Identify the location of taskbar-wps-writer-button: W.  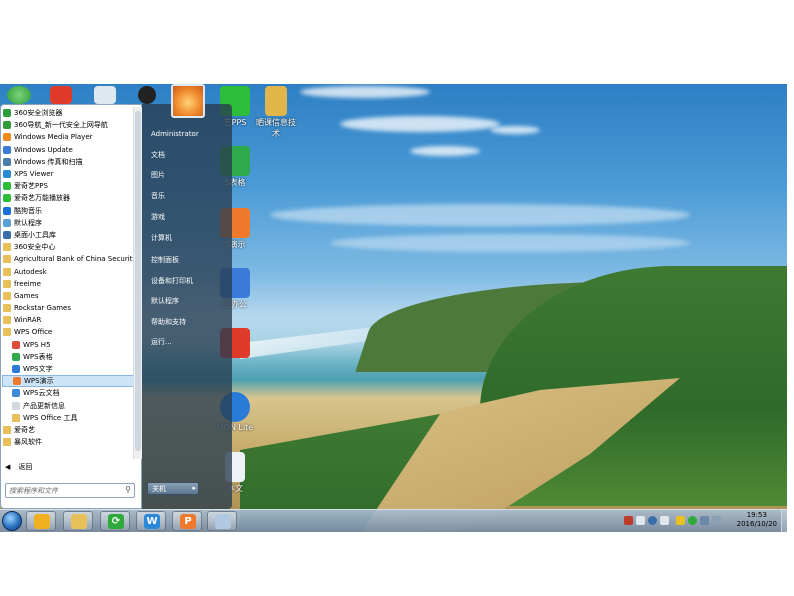
(151, 521).